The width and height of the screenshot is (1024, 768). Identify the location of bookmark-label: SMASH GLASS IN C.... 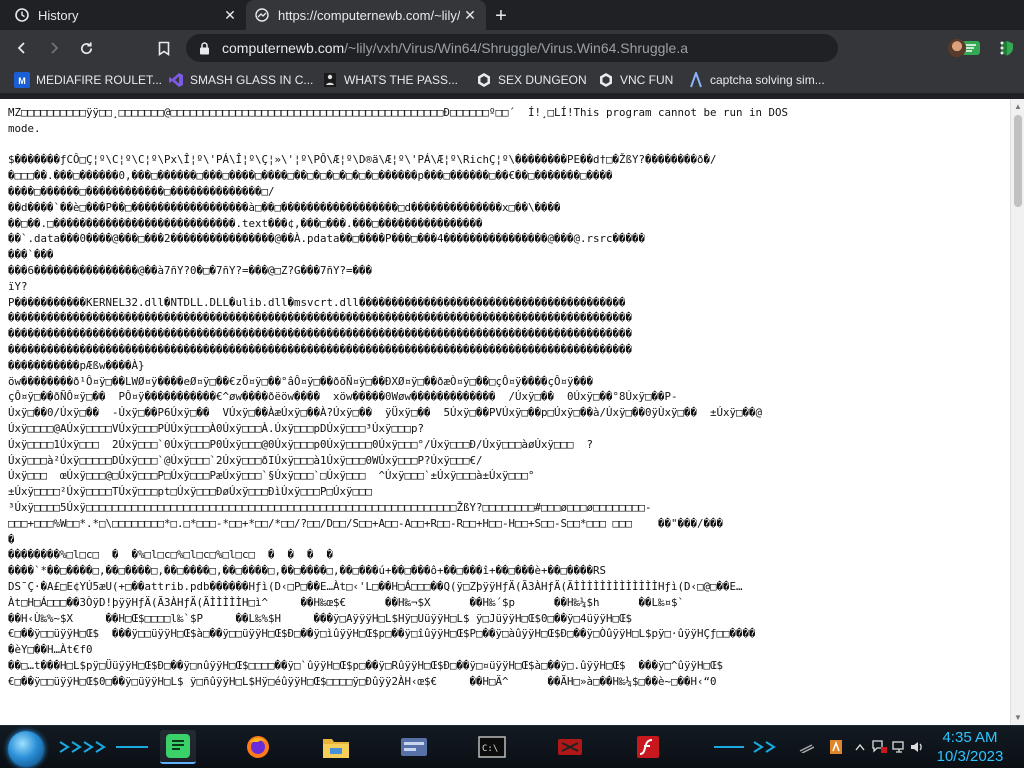
(252, 80).